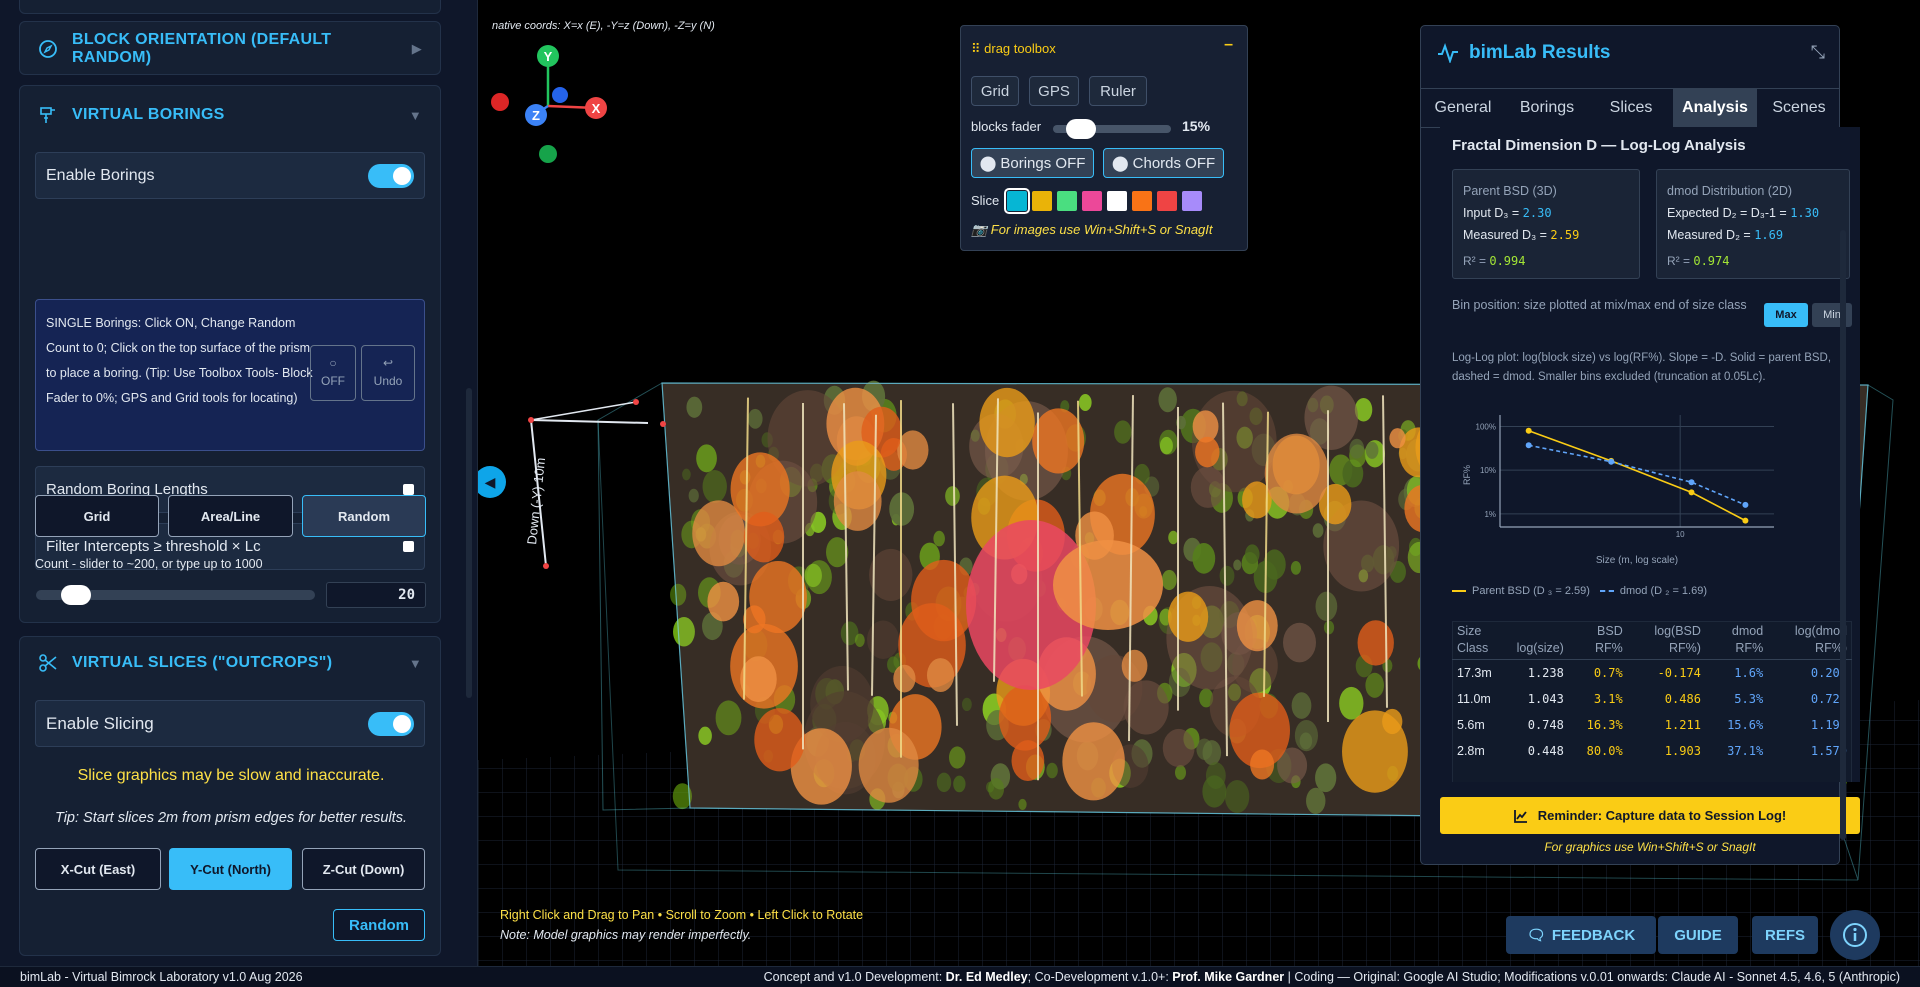 The image size is (1920, 987). Describe the element at coordinates (1054, 91) in the screenshot. I see `gps-tool-button: GPS` at that location.